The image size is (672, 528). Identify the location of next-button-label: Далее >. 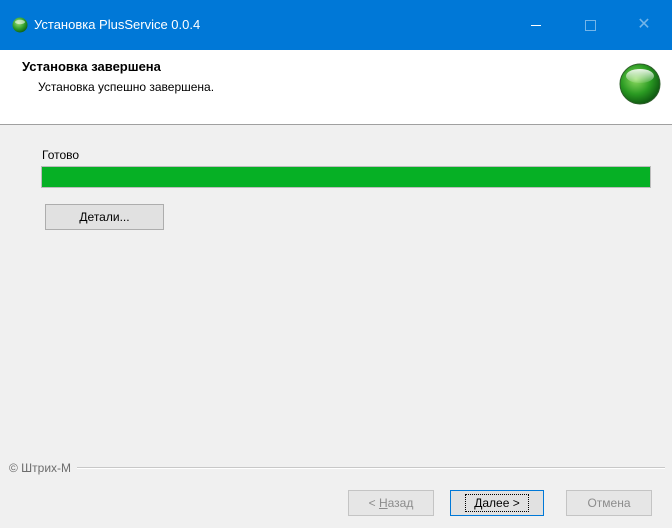
(497, 503).